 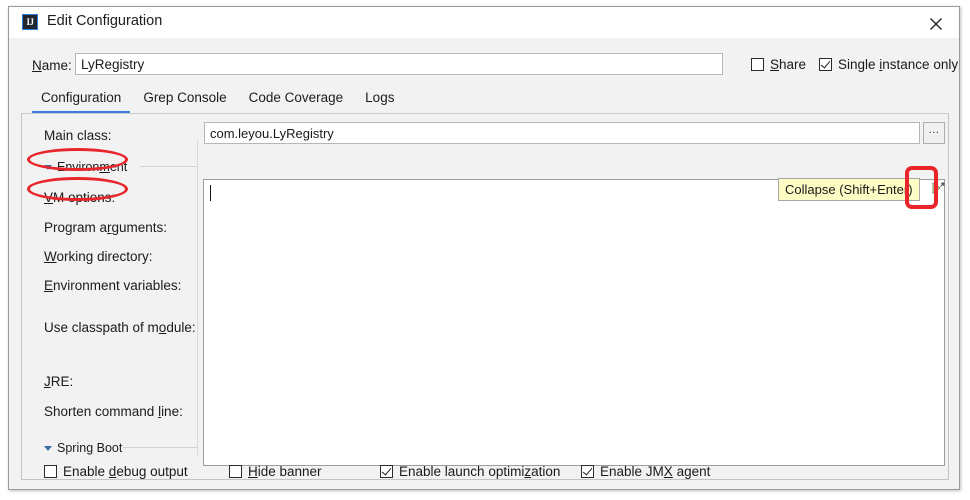 What do you see at coordinates (210, 193) in the screenshot?
I see `text-caret` at bounding box center [210, 193].